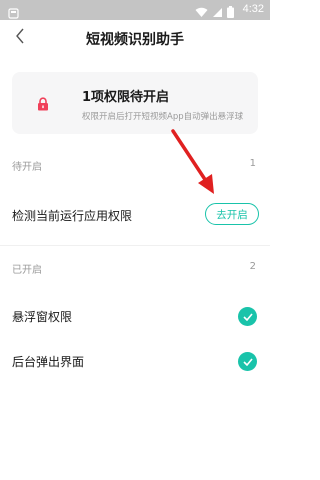 The width and height of the screenshot is (320, 480). What do you see at coordinates (72, 216) in the screenshot?
I see `permission-row-label: 检测当前运行应用权限` at bounding box center [72, 216].